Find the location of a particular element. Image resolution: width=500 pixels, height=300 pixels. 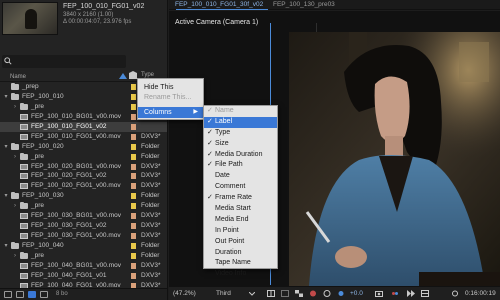

region-of-interest-icon is located at coordinates (285, 293).